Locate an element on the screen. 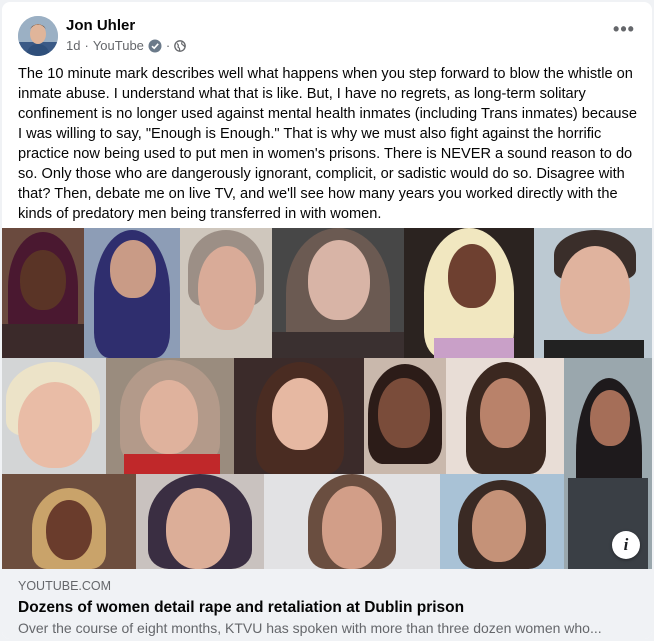 This screenshot has height=641, width=654. avatar-image is located at coordinates (38, 36).